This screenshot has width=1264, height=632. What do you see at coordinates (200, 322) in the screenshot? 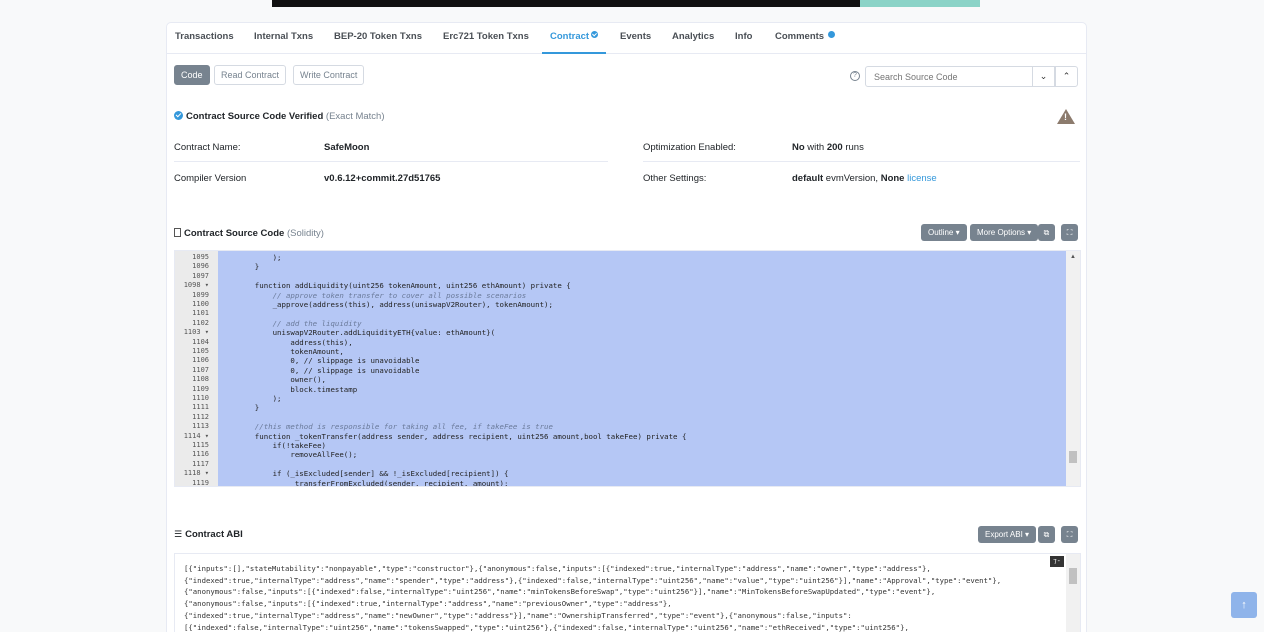
I see `line-number: 1102` at bounding box center [200, 322].